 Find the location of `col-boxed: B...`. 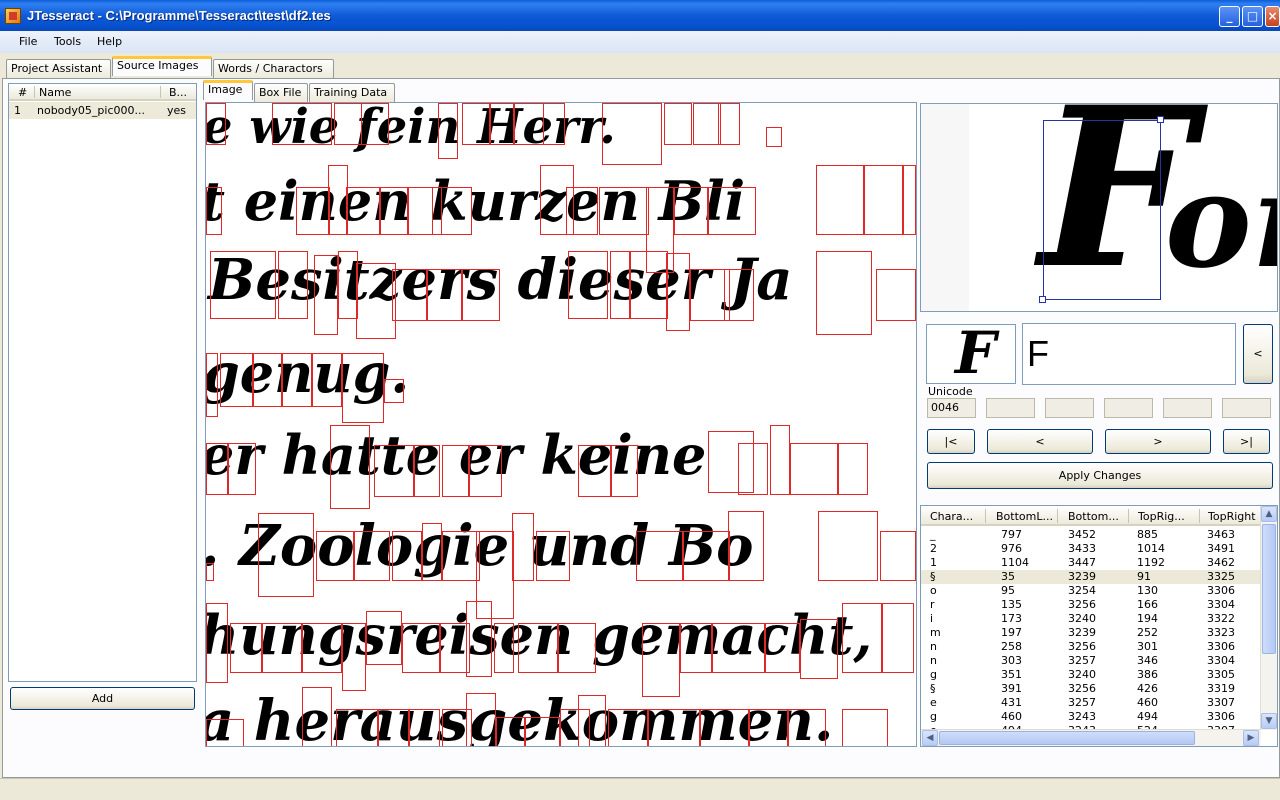

col-boxed: B... is located at coordinates (178, 92).